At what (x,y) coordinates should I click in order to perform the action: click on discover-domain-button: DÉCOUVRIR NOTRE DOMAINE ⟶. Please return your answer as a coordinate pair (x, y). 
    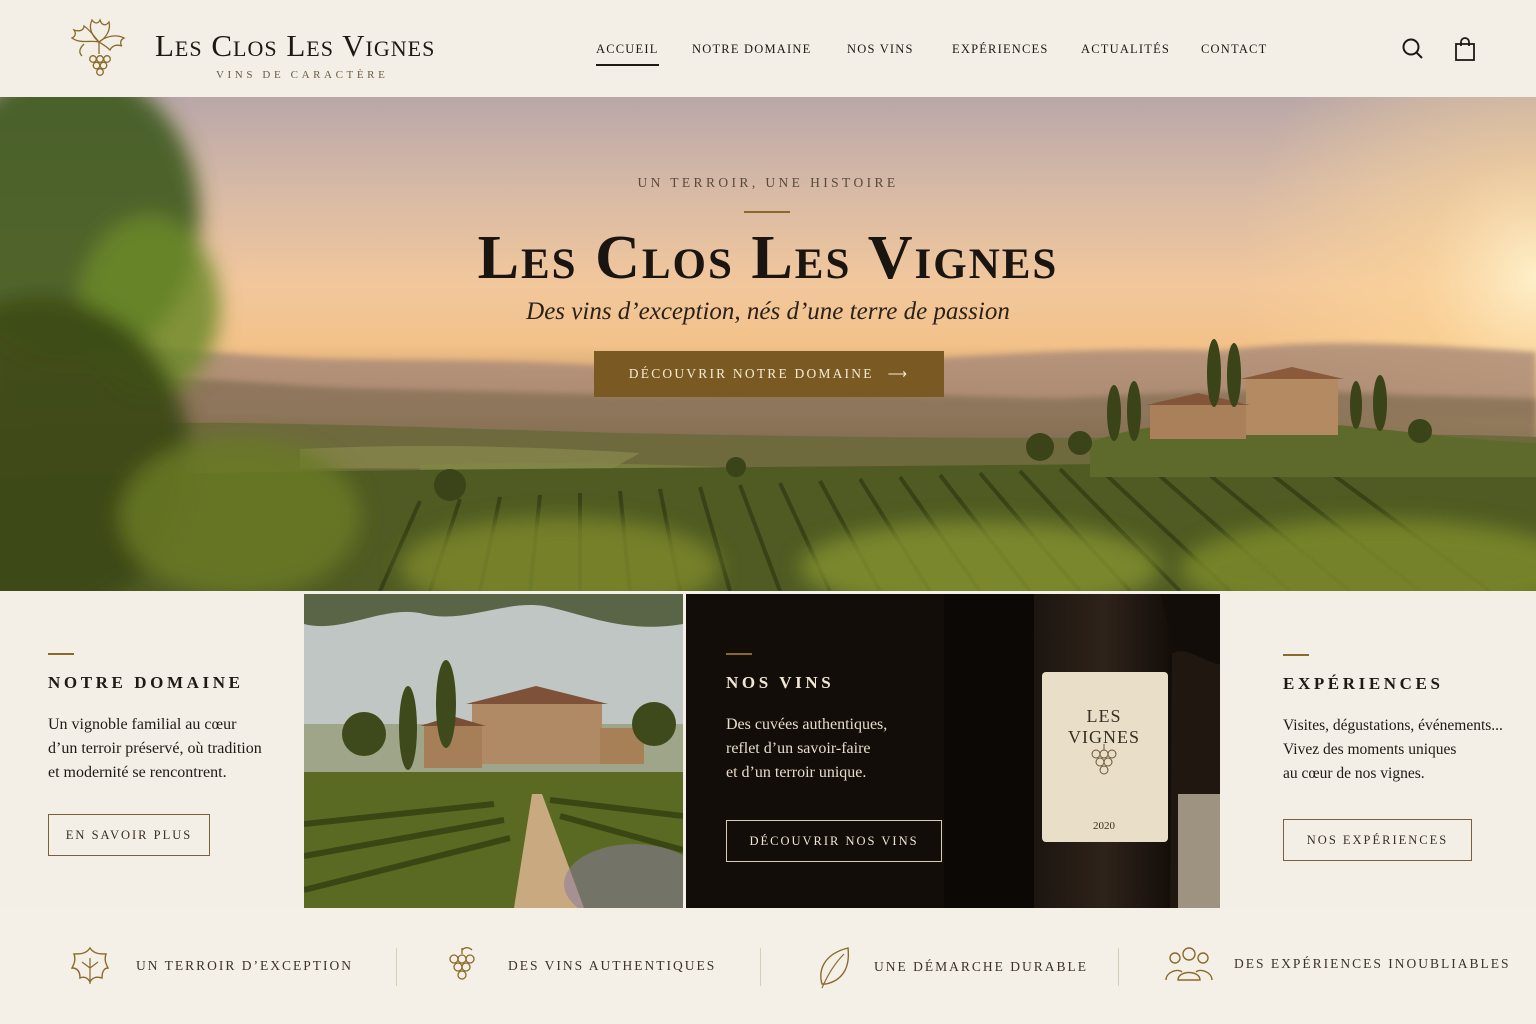
    Looking at the image, I should click on (769, 374).